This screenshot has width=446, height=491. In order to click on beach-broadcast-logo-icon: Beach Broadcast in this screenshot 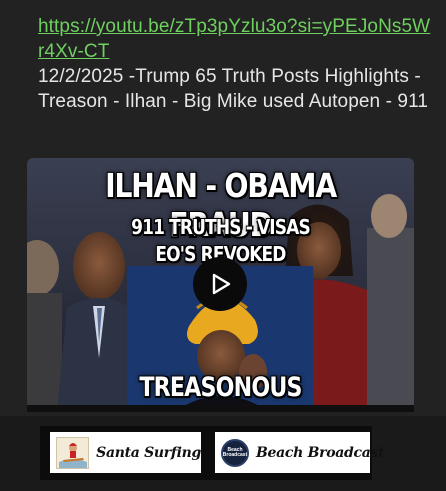, I will do `click(235, 452)`.